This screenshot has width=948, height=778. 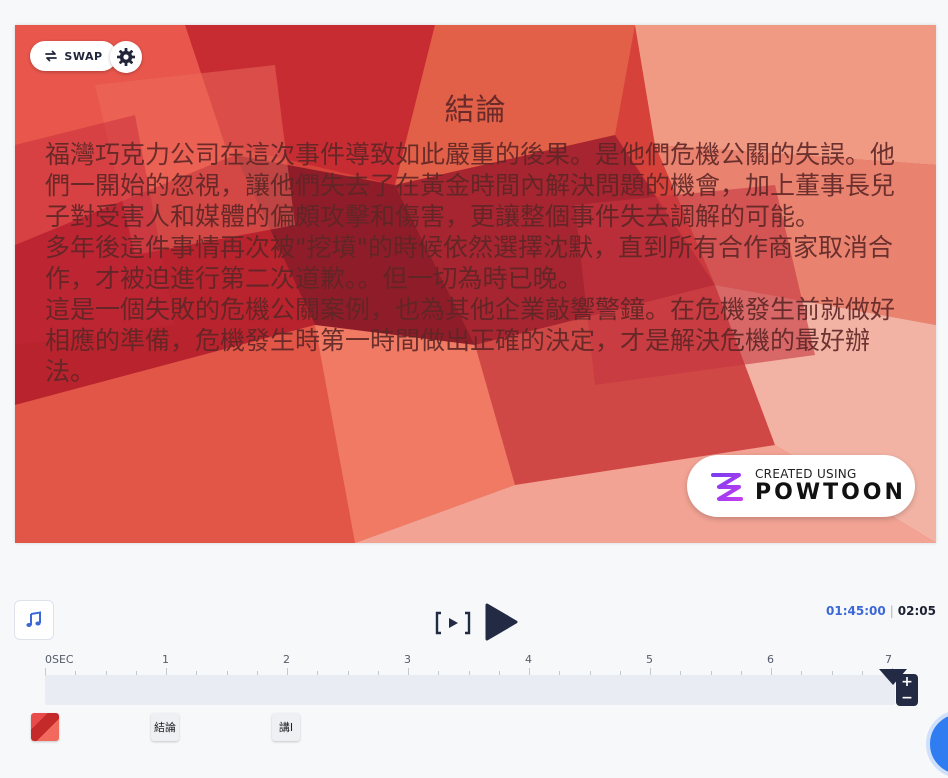 What do you see at coordinates (907, 690) in the screenshot?
I see `zoom-control: + −` at bounding box center [907, 690].